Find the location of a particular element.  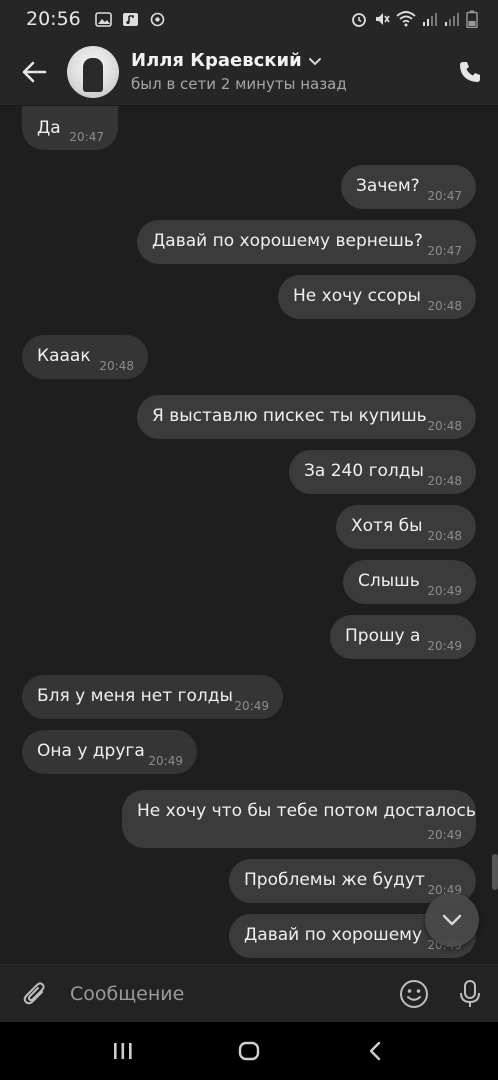

recent-apps-icon is located at coordinates (123, 1051).